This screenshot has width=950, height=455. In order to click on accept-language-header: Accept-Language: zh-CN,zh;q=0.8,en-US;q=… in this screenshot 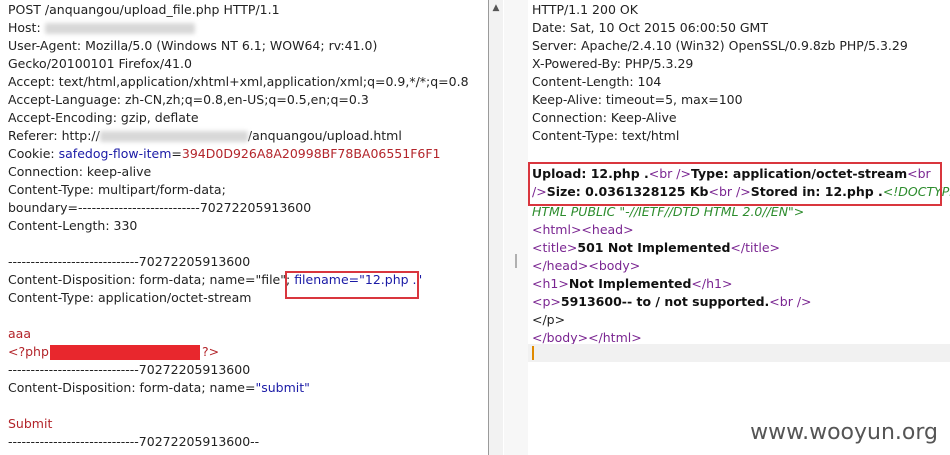, I will do `click(188, 99)`.